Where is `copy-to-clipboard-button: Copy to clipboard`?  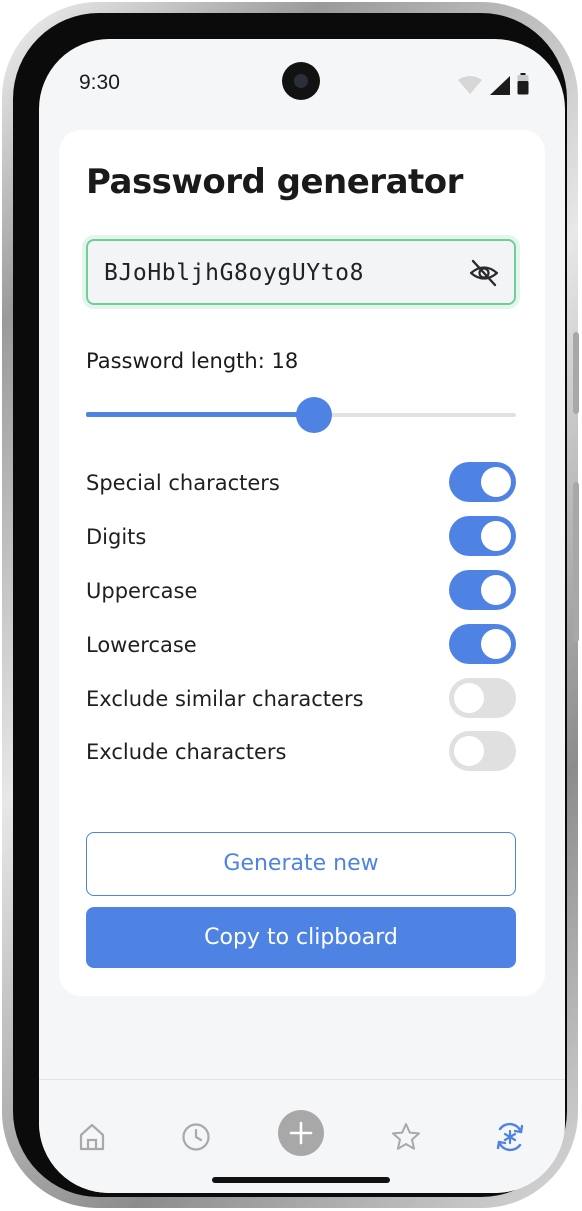
copy-to-clipboard-button: Copy to clipboard is located at coordinates (301, 937).